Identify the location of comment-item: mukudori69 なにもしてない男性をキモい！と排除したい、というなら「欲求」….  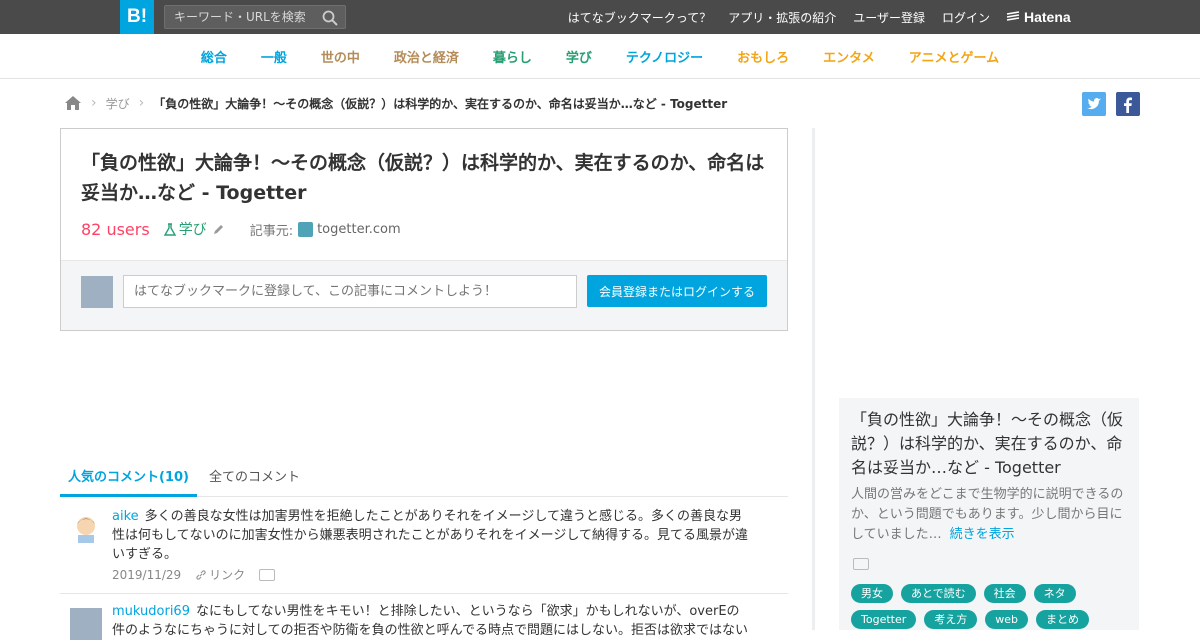
(424, 617).